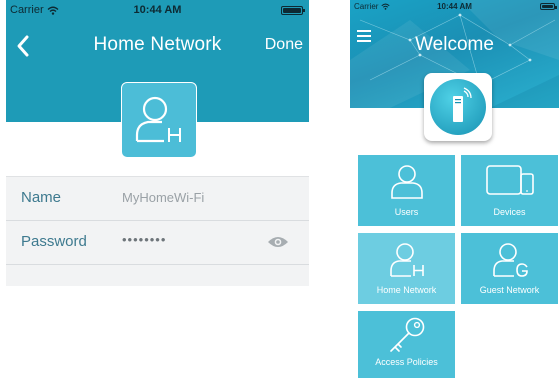 This screenshot has width=559, height=378. I want to click on navigation-bar: Home Network Done, so click(157, 46).